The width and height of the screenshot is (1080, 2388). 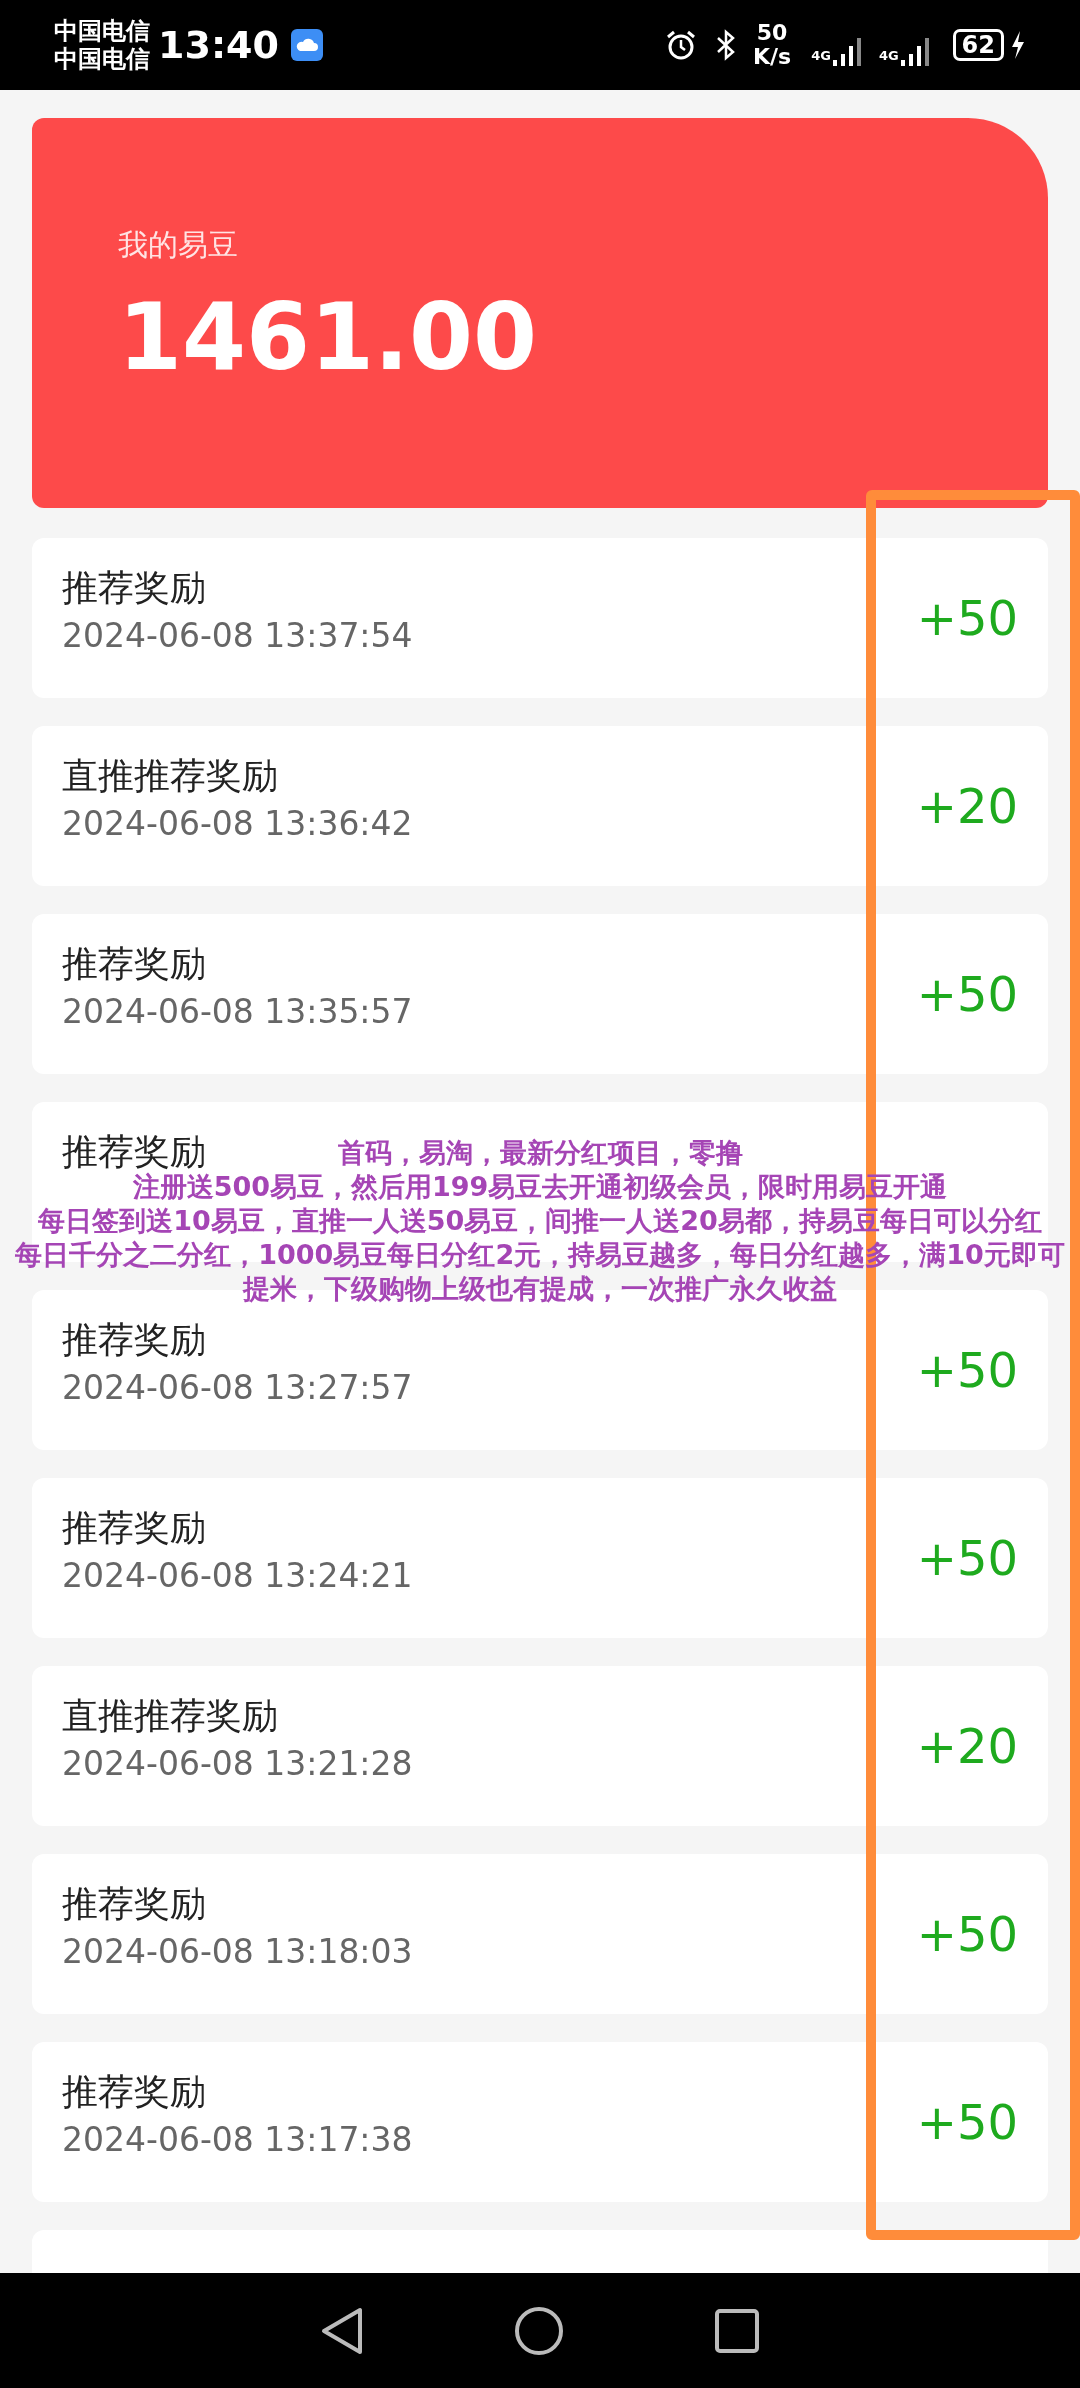 What do you see at coordinates (237, 1764) in the screenshot?
I see `record-time: 2024-06-08 13:21:28` at bounding box center [237, 1764].